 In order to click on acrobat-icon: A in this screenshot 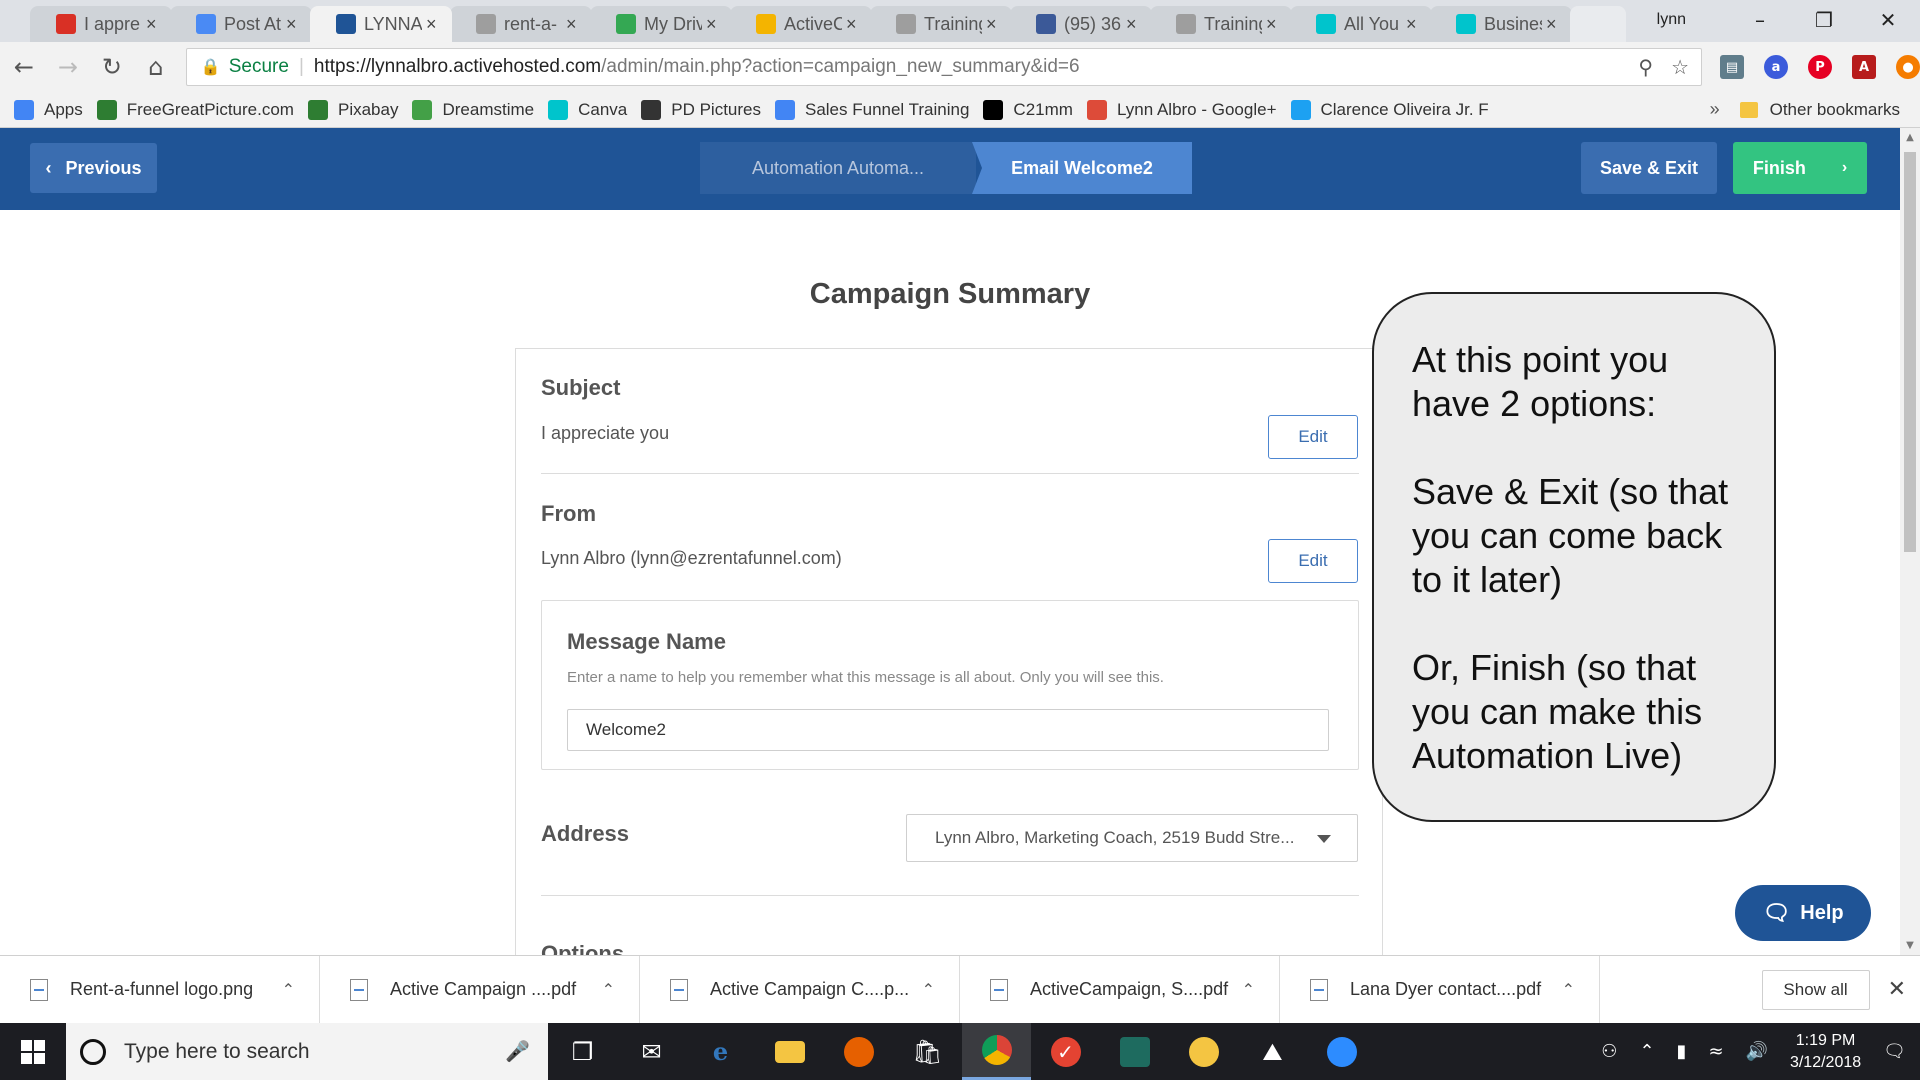, I will do `click(1864, 67)`.